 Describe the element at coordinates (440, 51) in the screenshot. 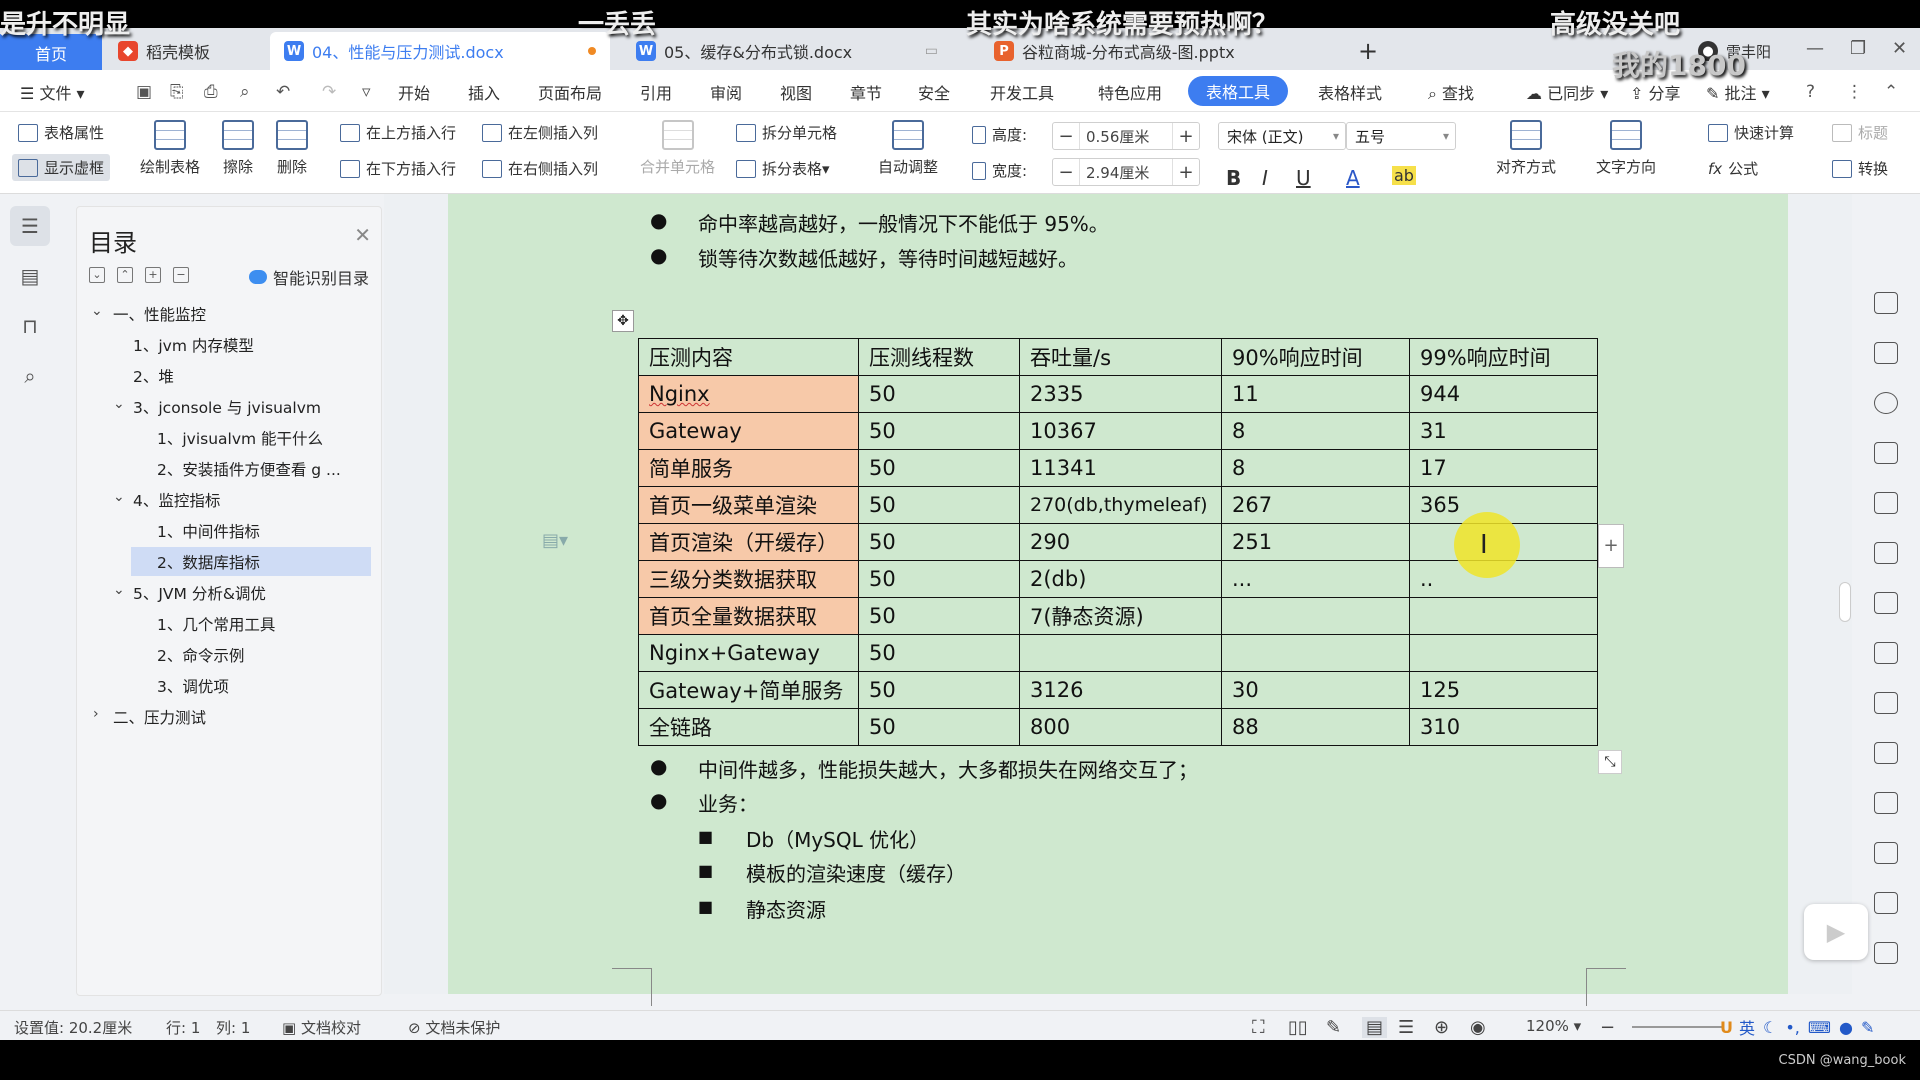

I see `tab-doc-04: W 04、性能与压力测试.docx` at that location.